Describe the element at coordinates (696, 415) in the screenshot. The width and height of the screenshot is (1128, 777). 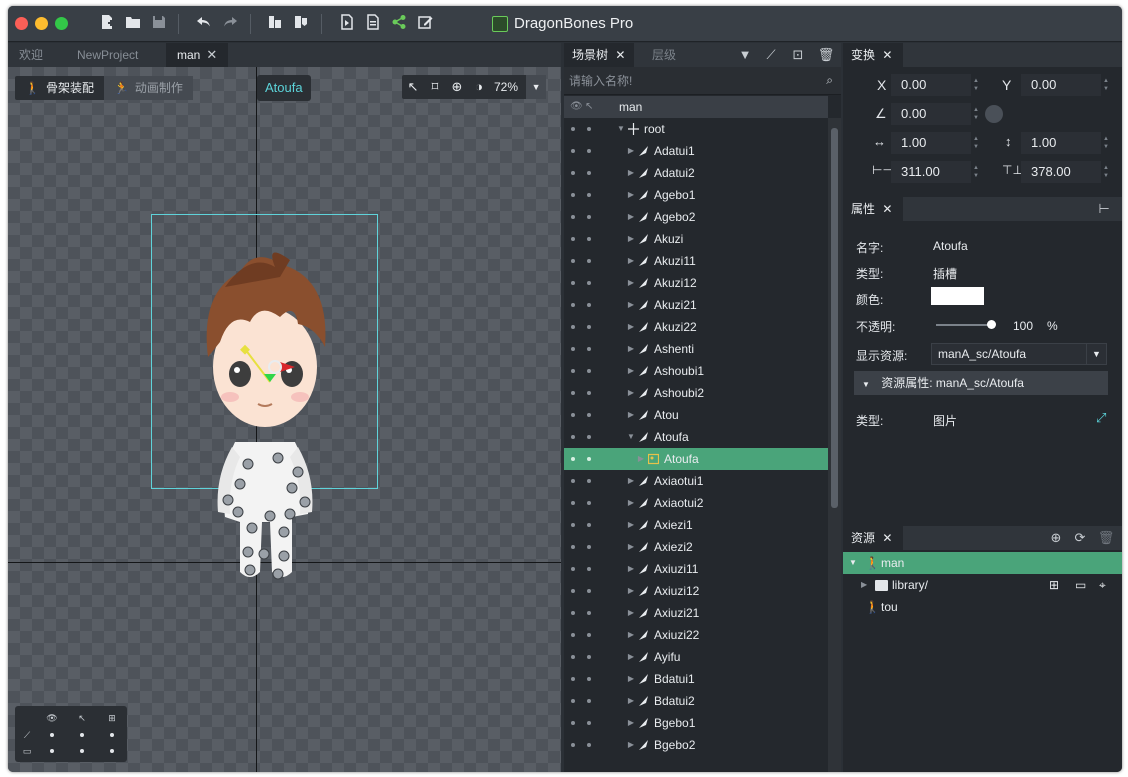
I see `tree-row: ▶ Atou` at that location.